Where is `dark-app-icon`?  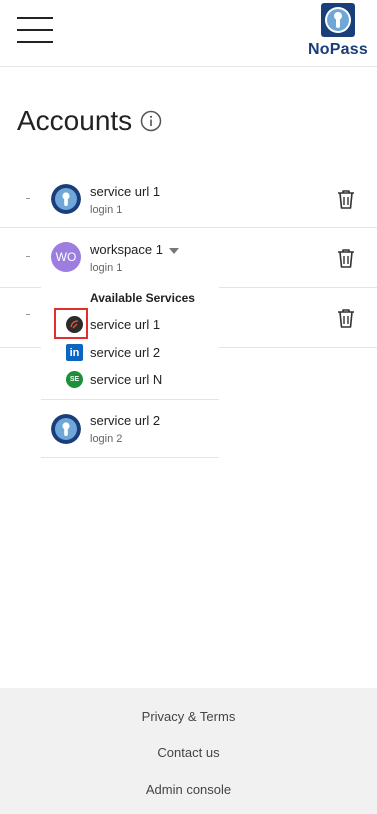 dark-app-icon is located at coordinates (74, 324).